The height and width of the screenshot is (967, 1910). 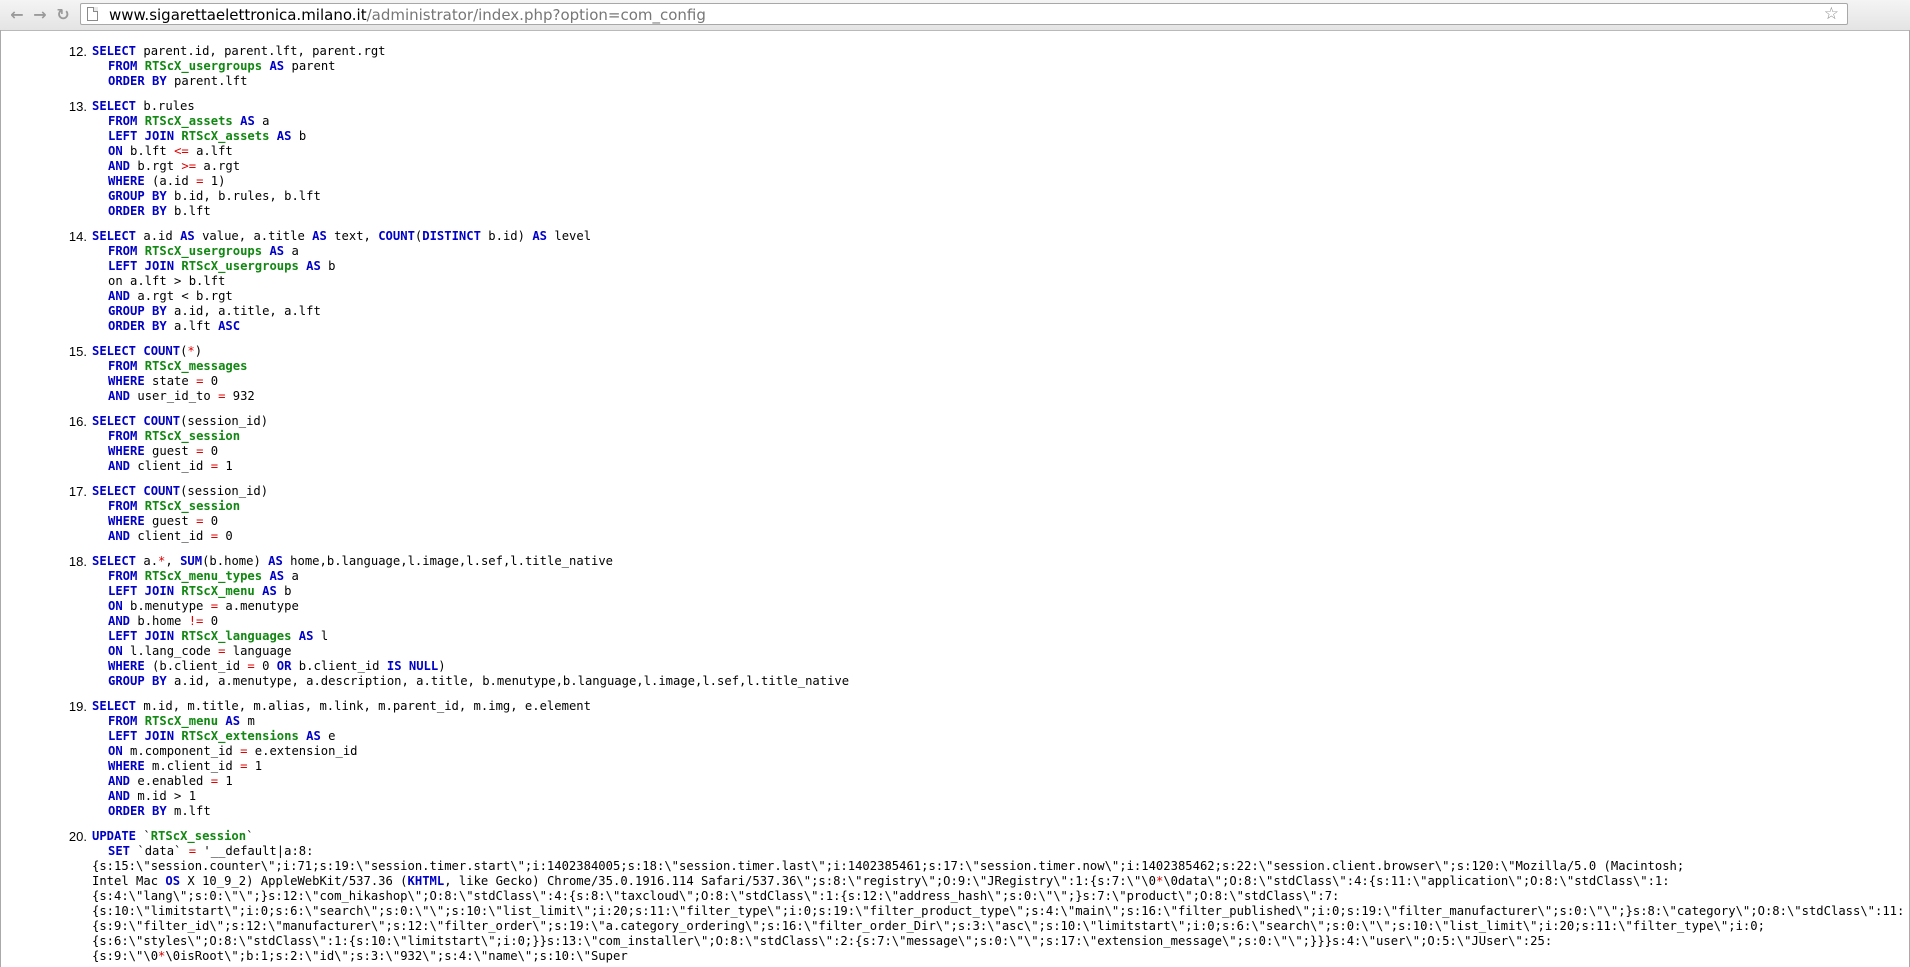 What do you see at coordinates (1831, 14) in the screenshot?
I see `star-icon: ☆` at bounding box center [1831, 14].